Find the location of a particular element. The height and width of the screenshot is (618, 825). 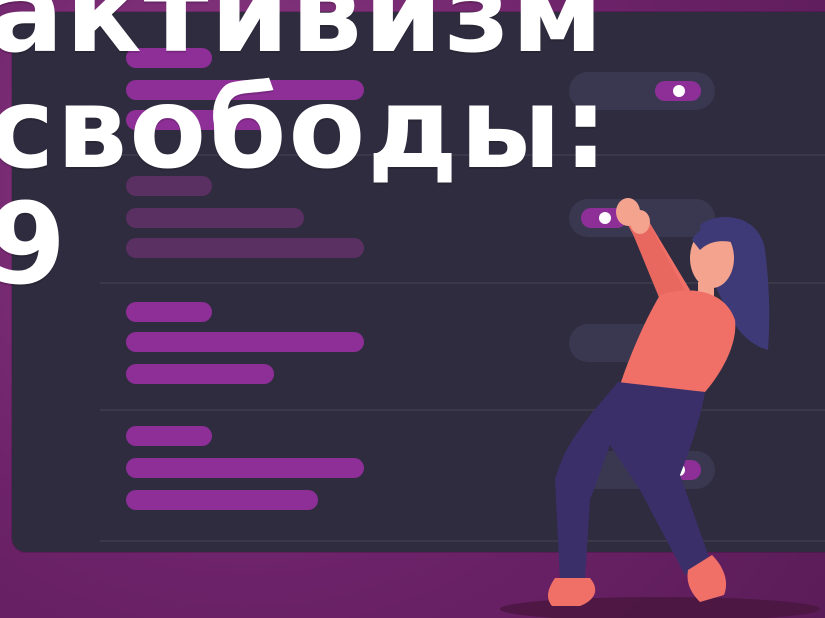

hand-shape is located at coordinates (640, 222).